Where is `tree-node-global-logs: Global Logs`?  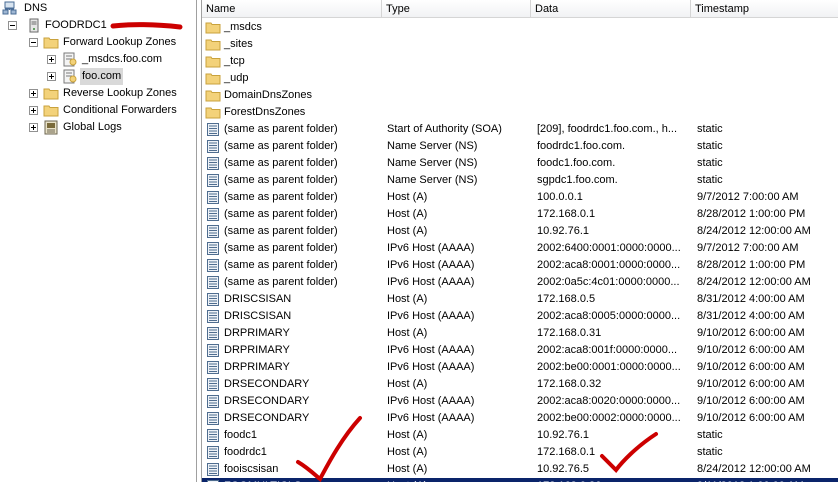 tree-node-global-logs: Global Logs is located at coordinates (98, 127).